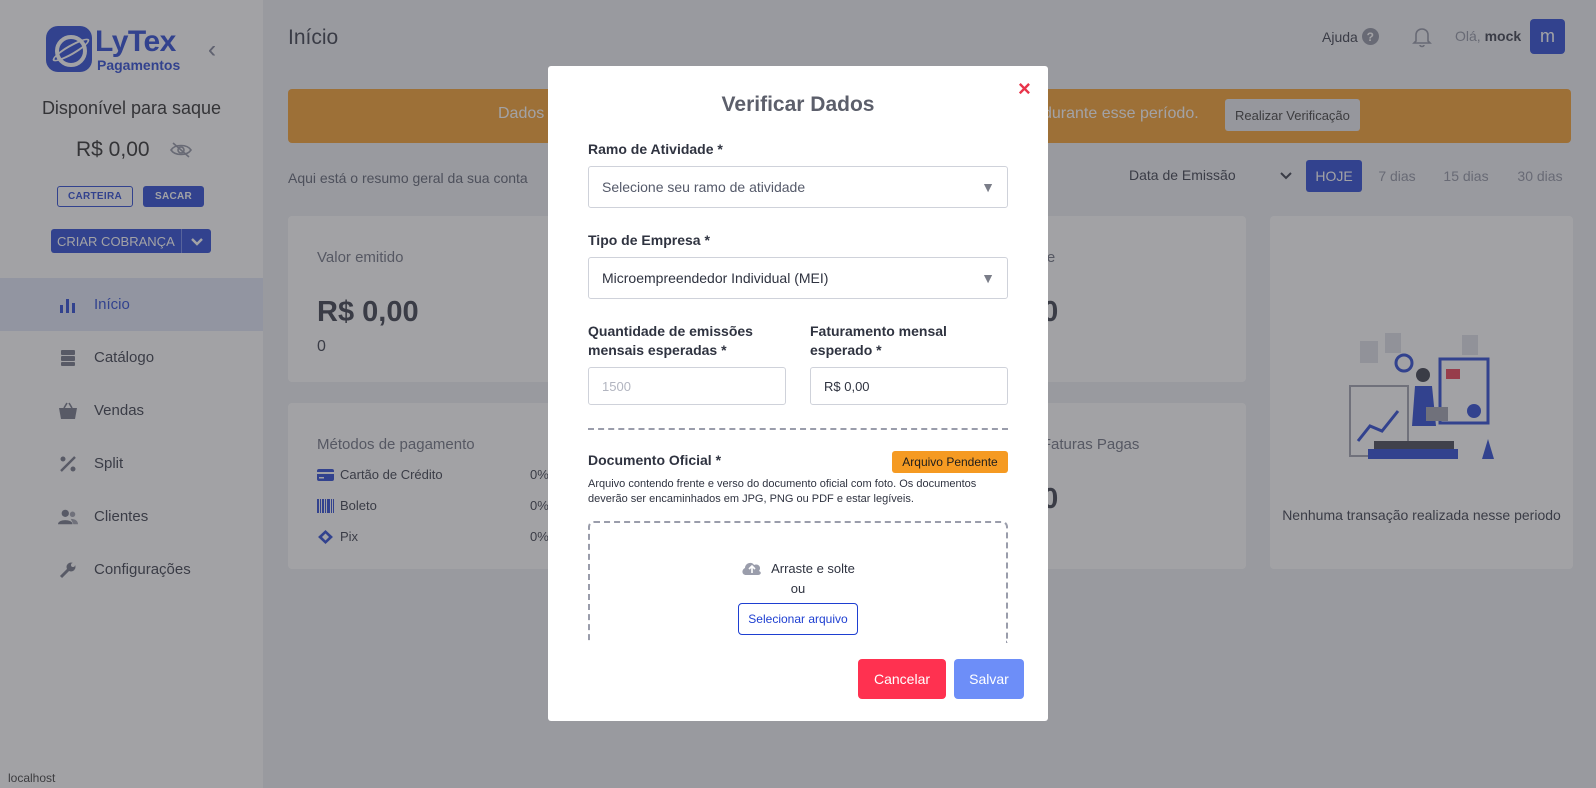 This screenshot has width=1596, height=788. I want to click on tipo-empresa-label: Tipo de Empresa *, so click(649, 240).